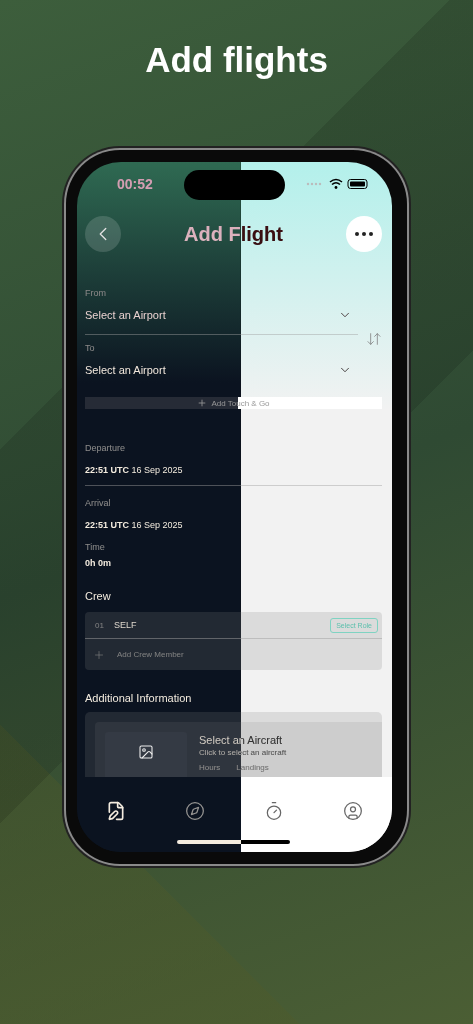 The width and height of the screenshot is (473, 1024). Describe the element at coordinates (139, 698) in the screenshot. I see `section-title: Additional Information` at that location.